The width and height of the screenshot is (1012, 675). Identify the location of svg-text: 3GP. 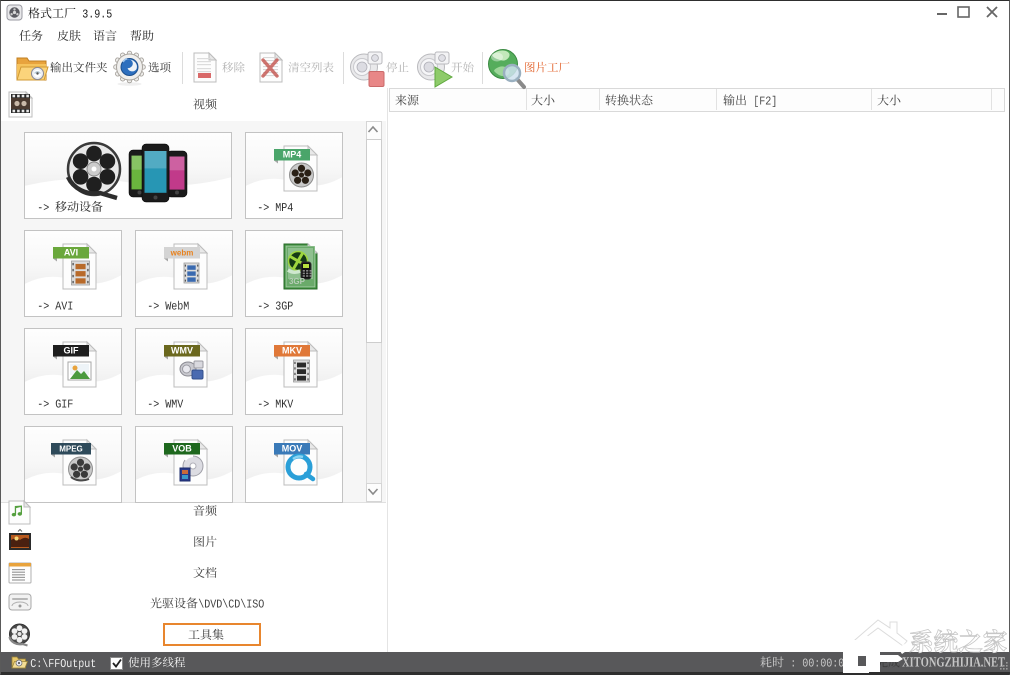
(297, 281).